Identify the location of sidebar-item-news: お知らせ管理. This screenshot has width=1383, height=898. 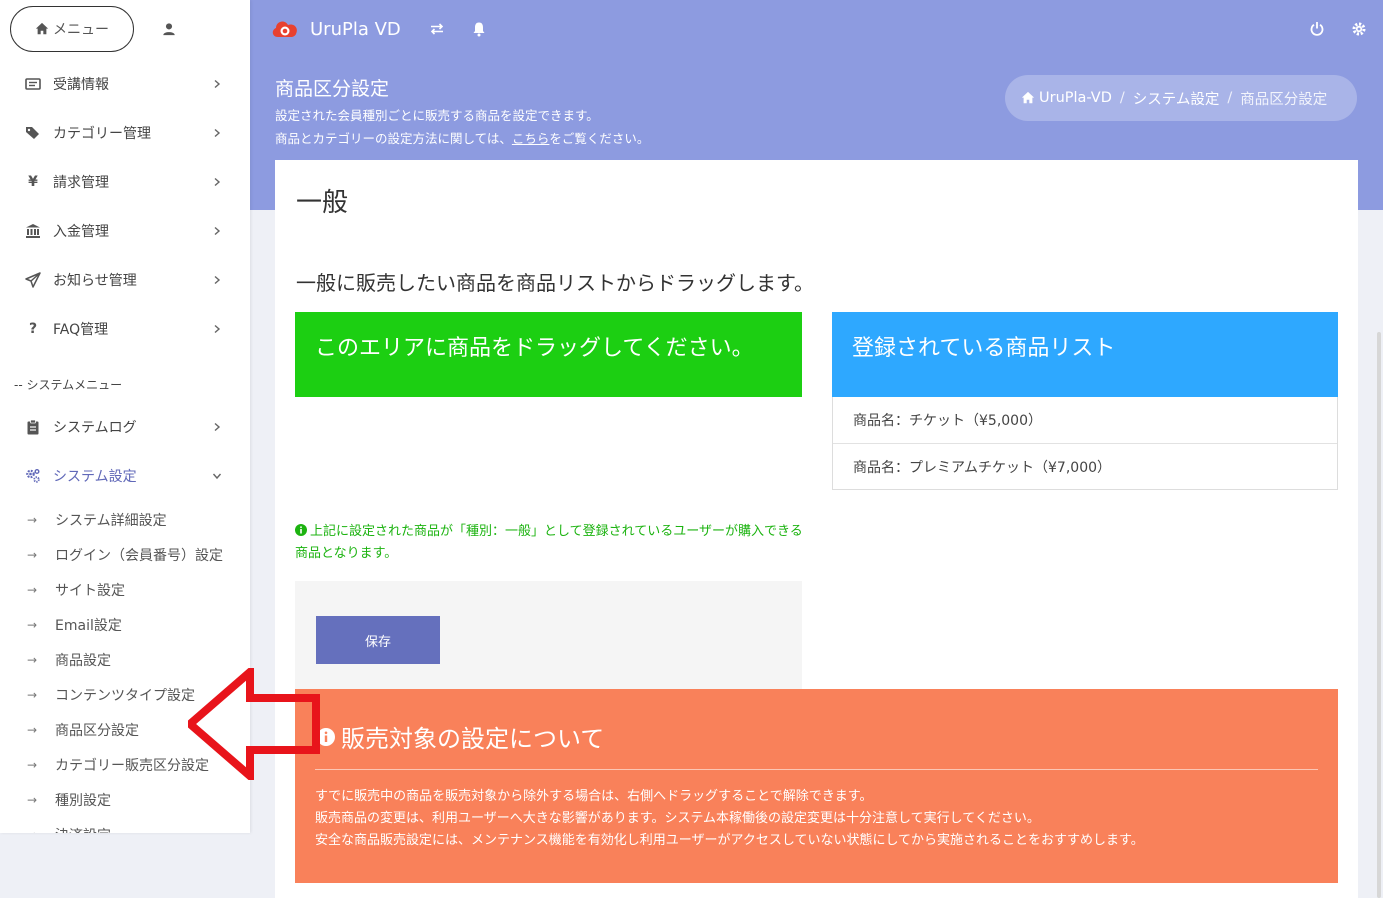
(125, 279).